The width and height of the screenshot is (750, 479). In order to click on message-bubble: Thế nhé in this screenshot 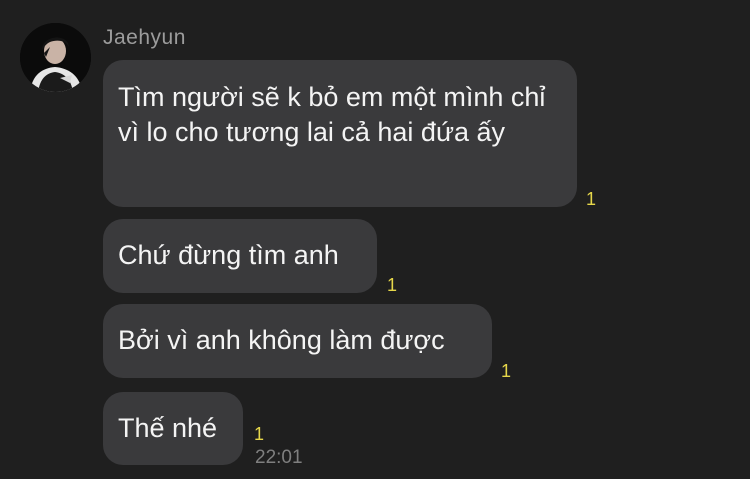, I will do `click(173, 428)`.